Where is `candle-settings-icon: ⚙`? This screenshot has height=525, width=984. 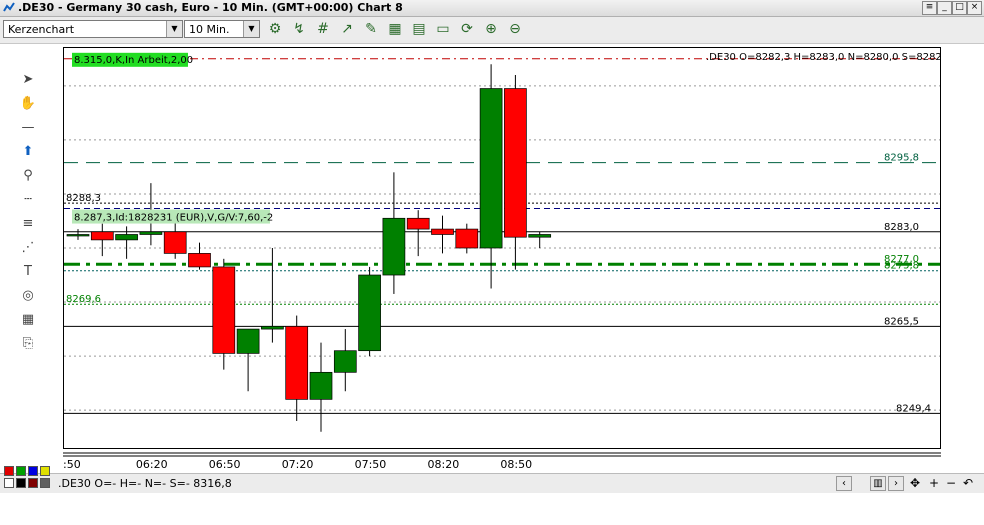
candle-settings-icon: ⚙ is located at coordinates (275, 30).